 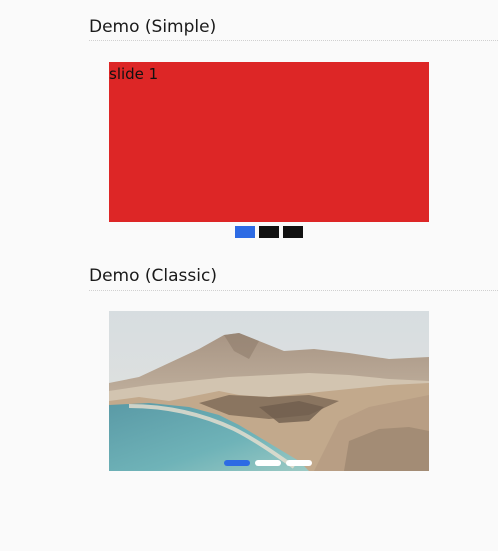 I want to click on section-title-classic: Demo (Classic), so click(x=153, y=276).